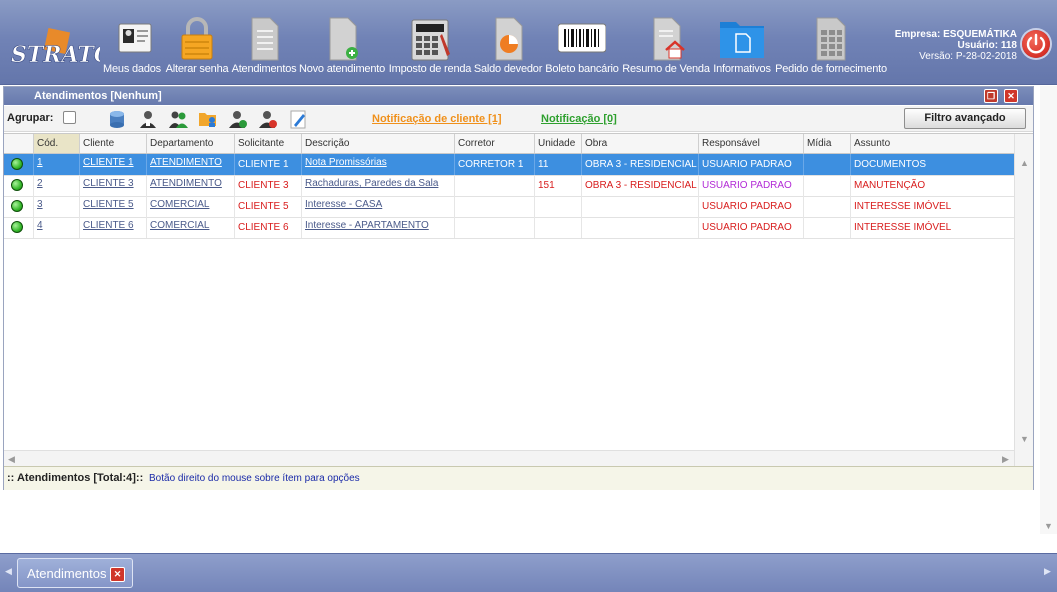 The width and height of the screenshot is (1057, 592). Describe the element at coordinates (57, 164) in the screenshot. I see `cell-cod: 1` at that location.